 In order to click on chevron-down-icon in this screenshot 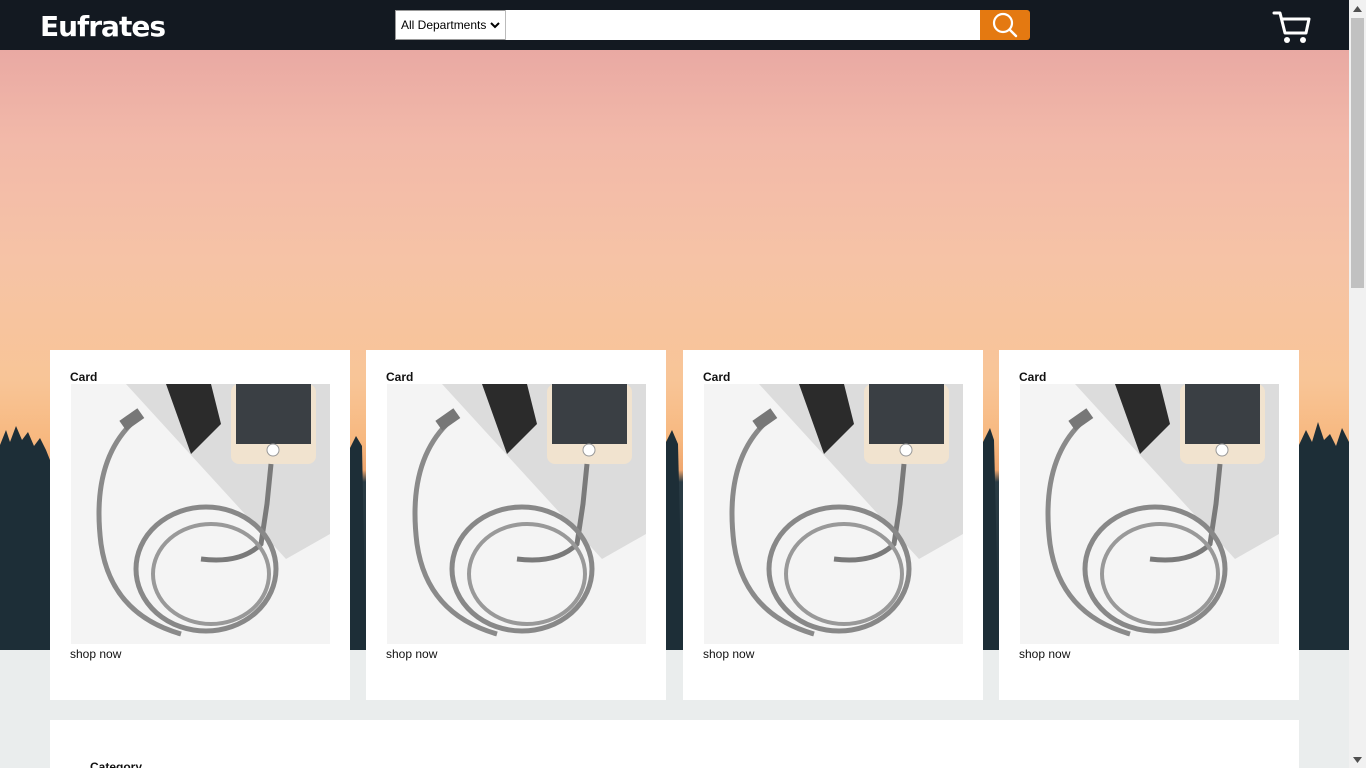, I will do `click(495, 25)`.